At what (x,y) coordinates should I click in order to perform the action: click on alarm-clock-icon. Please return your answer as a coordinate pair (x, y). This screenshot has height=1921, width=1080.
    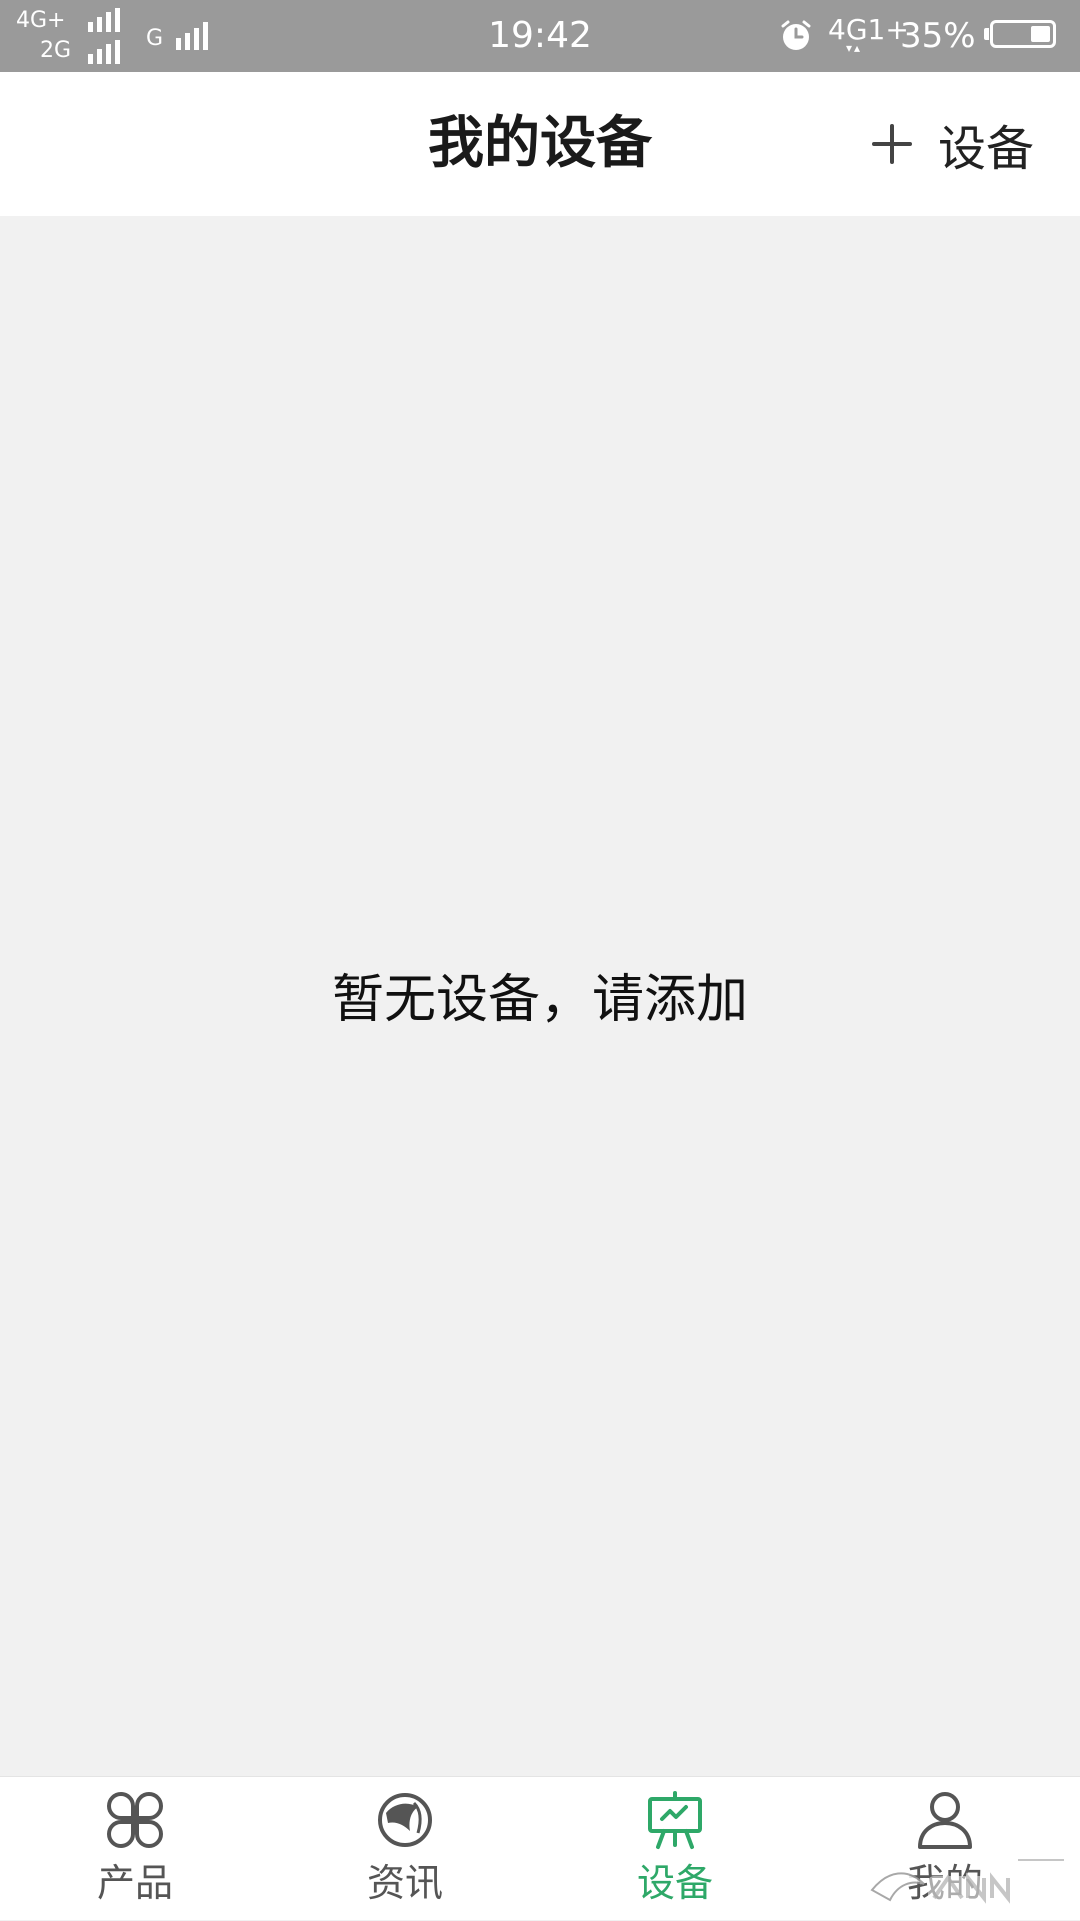
    Looking at the image, I should click on (796, 35).